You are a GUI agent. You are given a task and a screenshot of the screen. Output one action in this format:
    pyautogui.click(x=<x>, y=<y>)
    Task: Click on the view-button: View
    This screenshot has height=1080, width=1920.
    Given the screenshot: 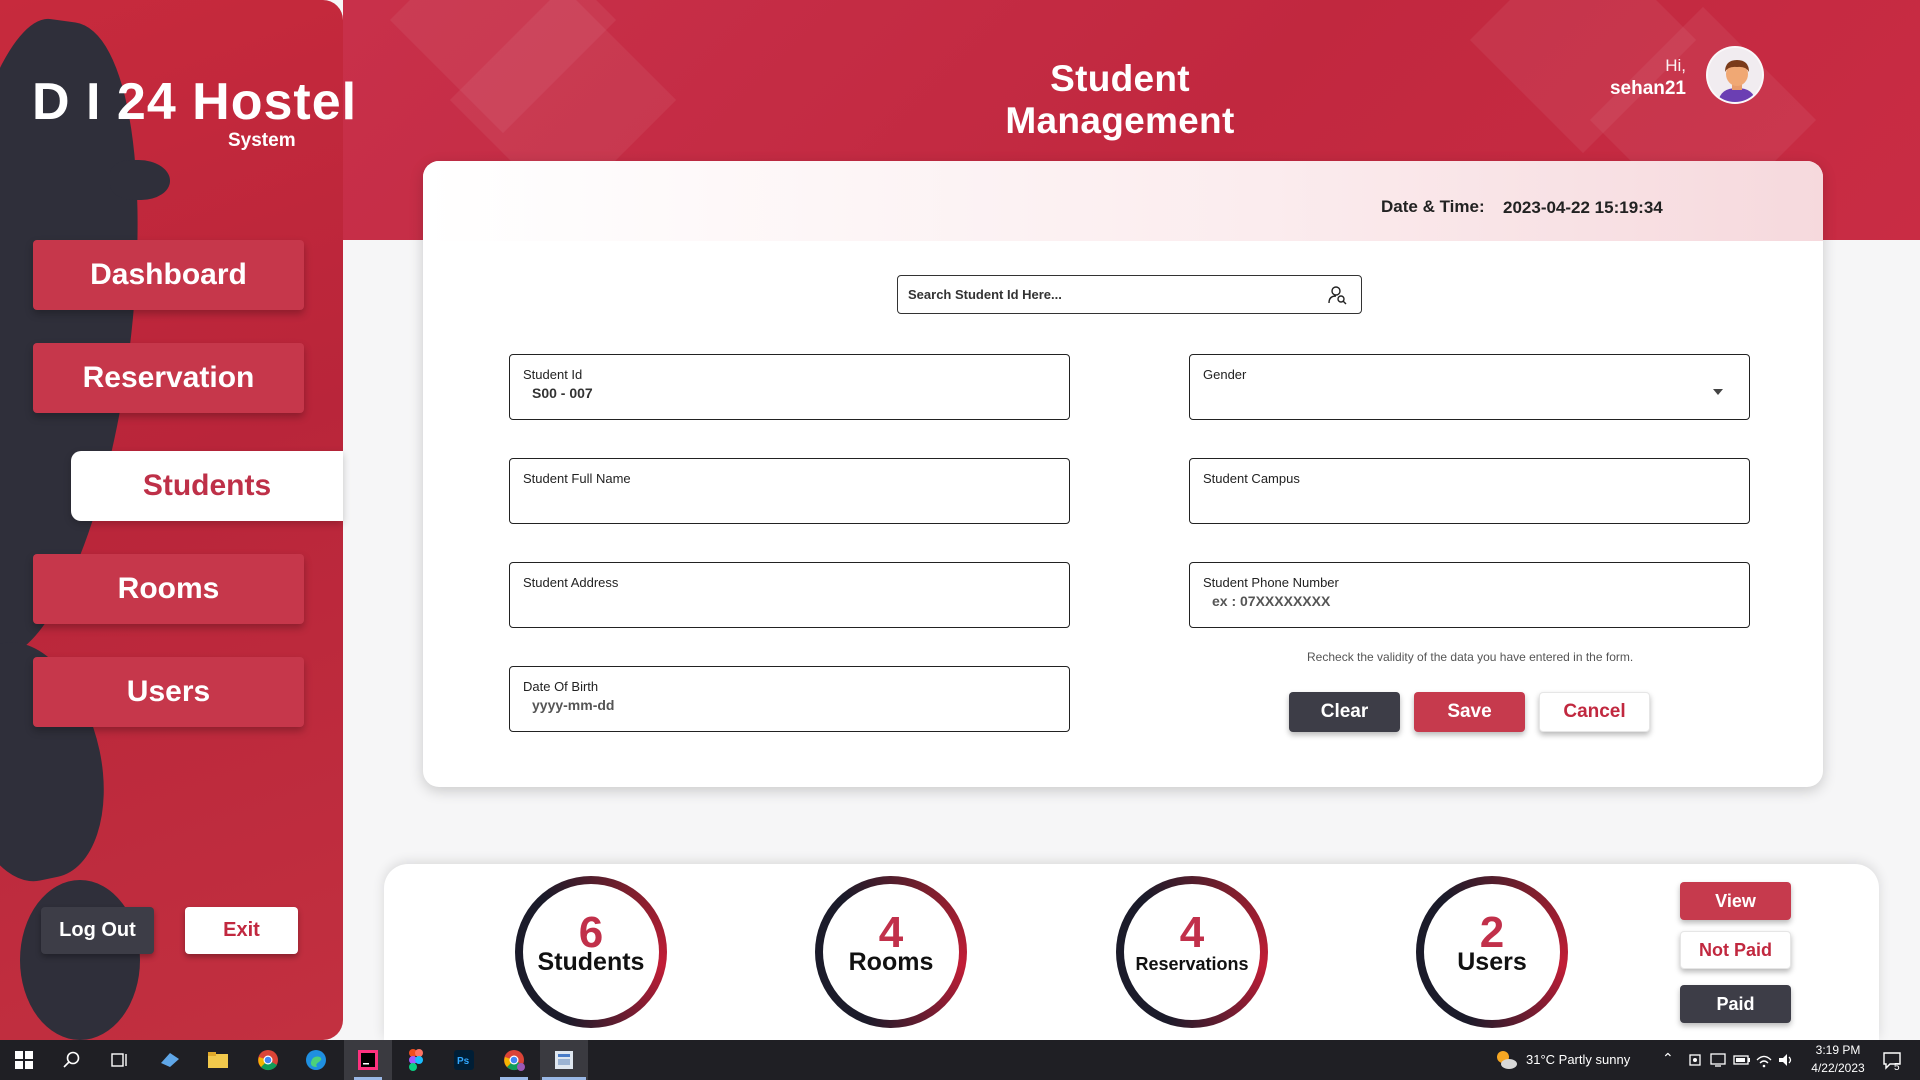 What is the action you would take?
    pyautogui.click(x=1735, y=901)
    